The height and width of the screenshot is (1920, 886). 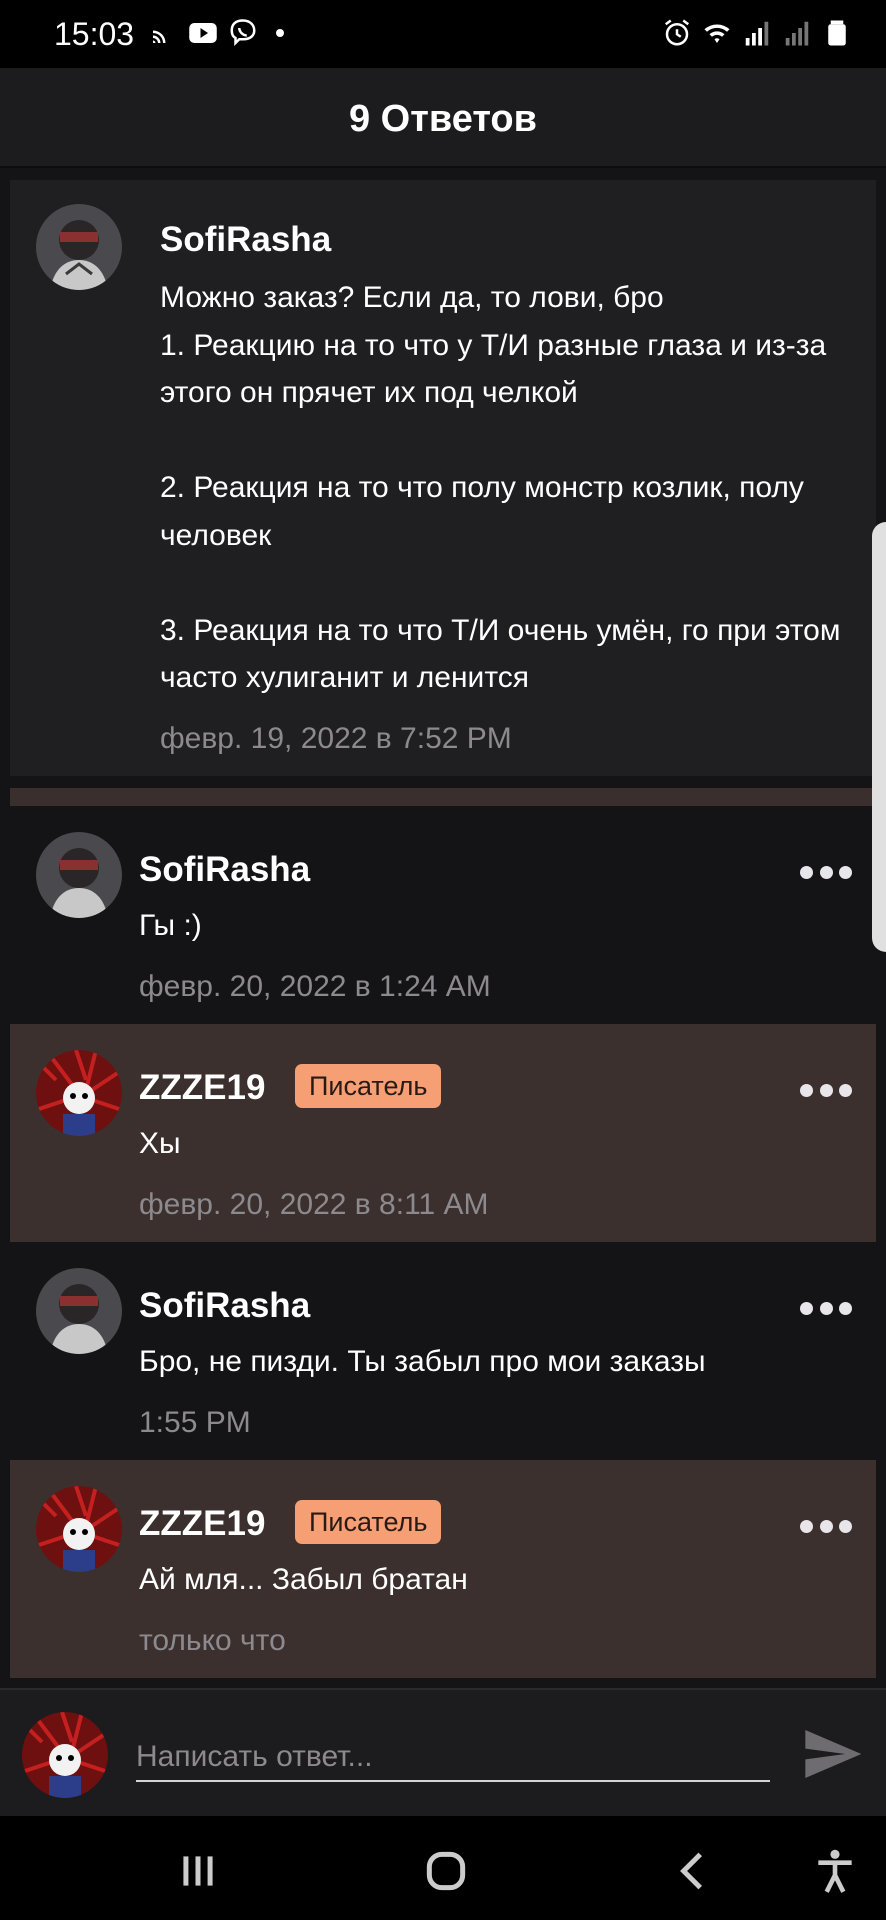 I want to click on reply-text: Бро, не пизди. Ты забыл про мои заказы, so click(x=422, y=1361).